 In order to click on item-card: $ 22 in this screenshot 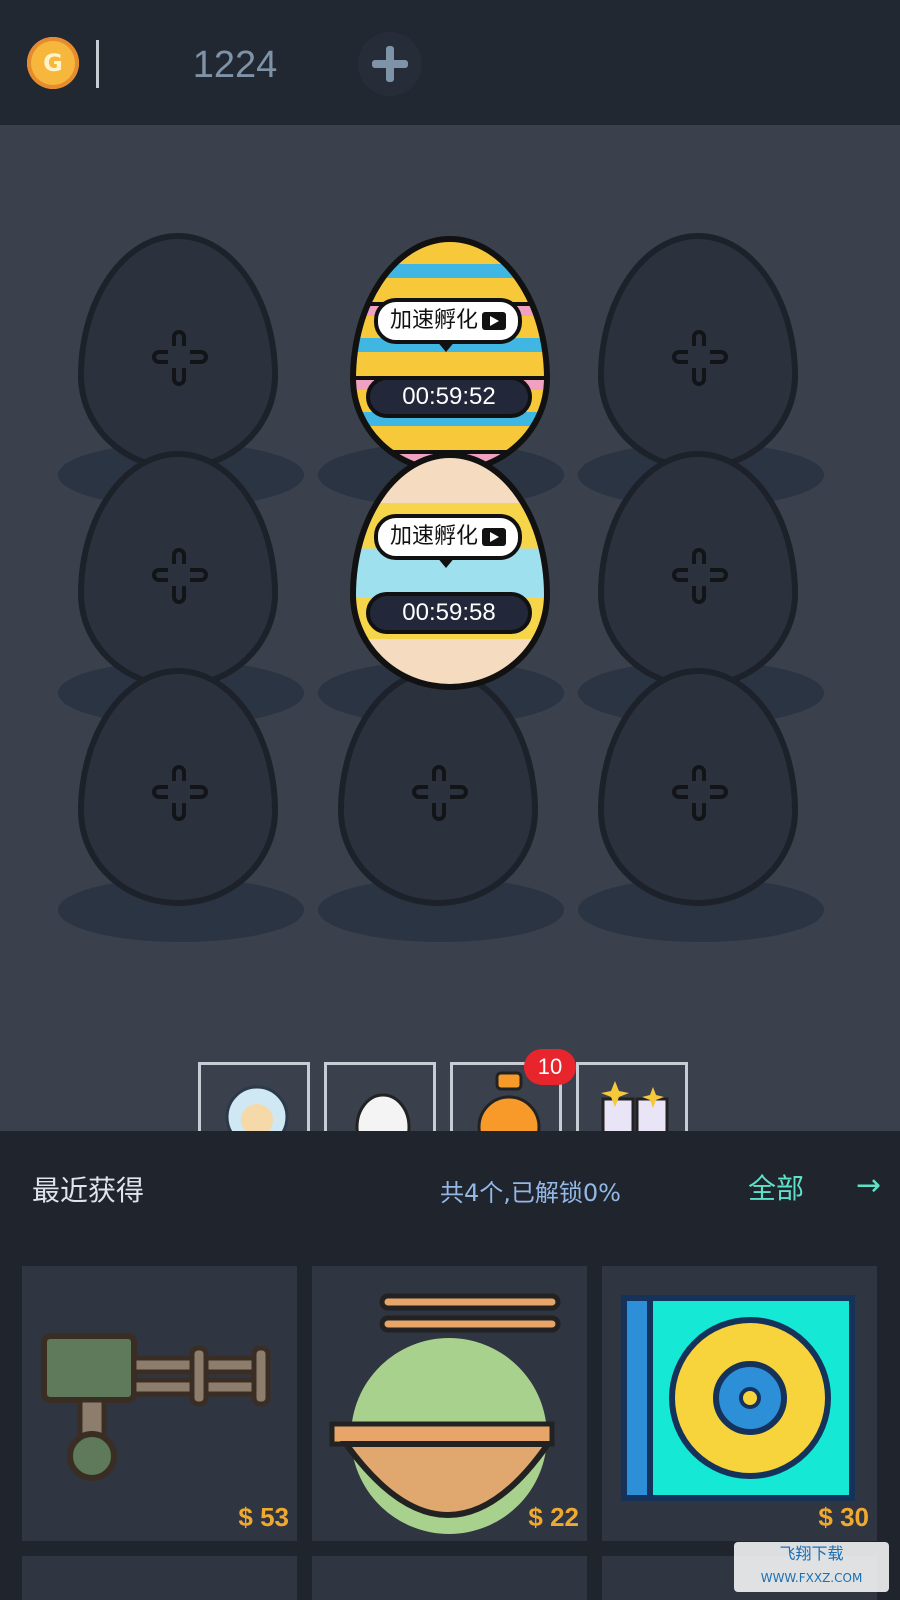, I will do `click(449, 1403)`.